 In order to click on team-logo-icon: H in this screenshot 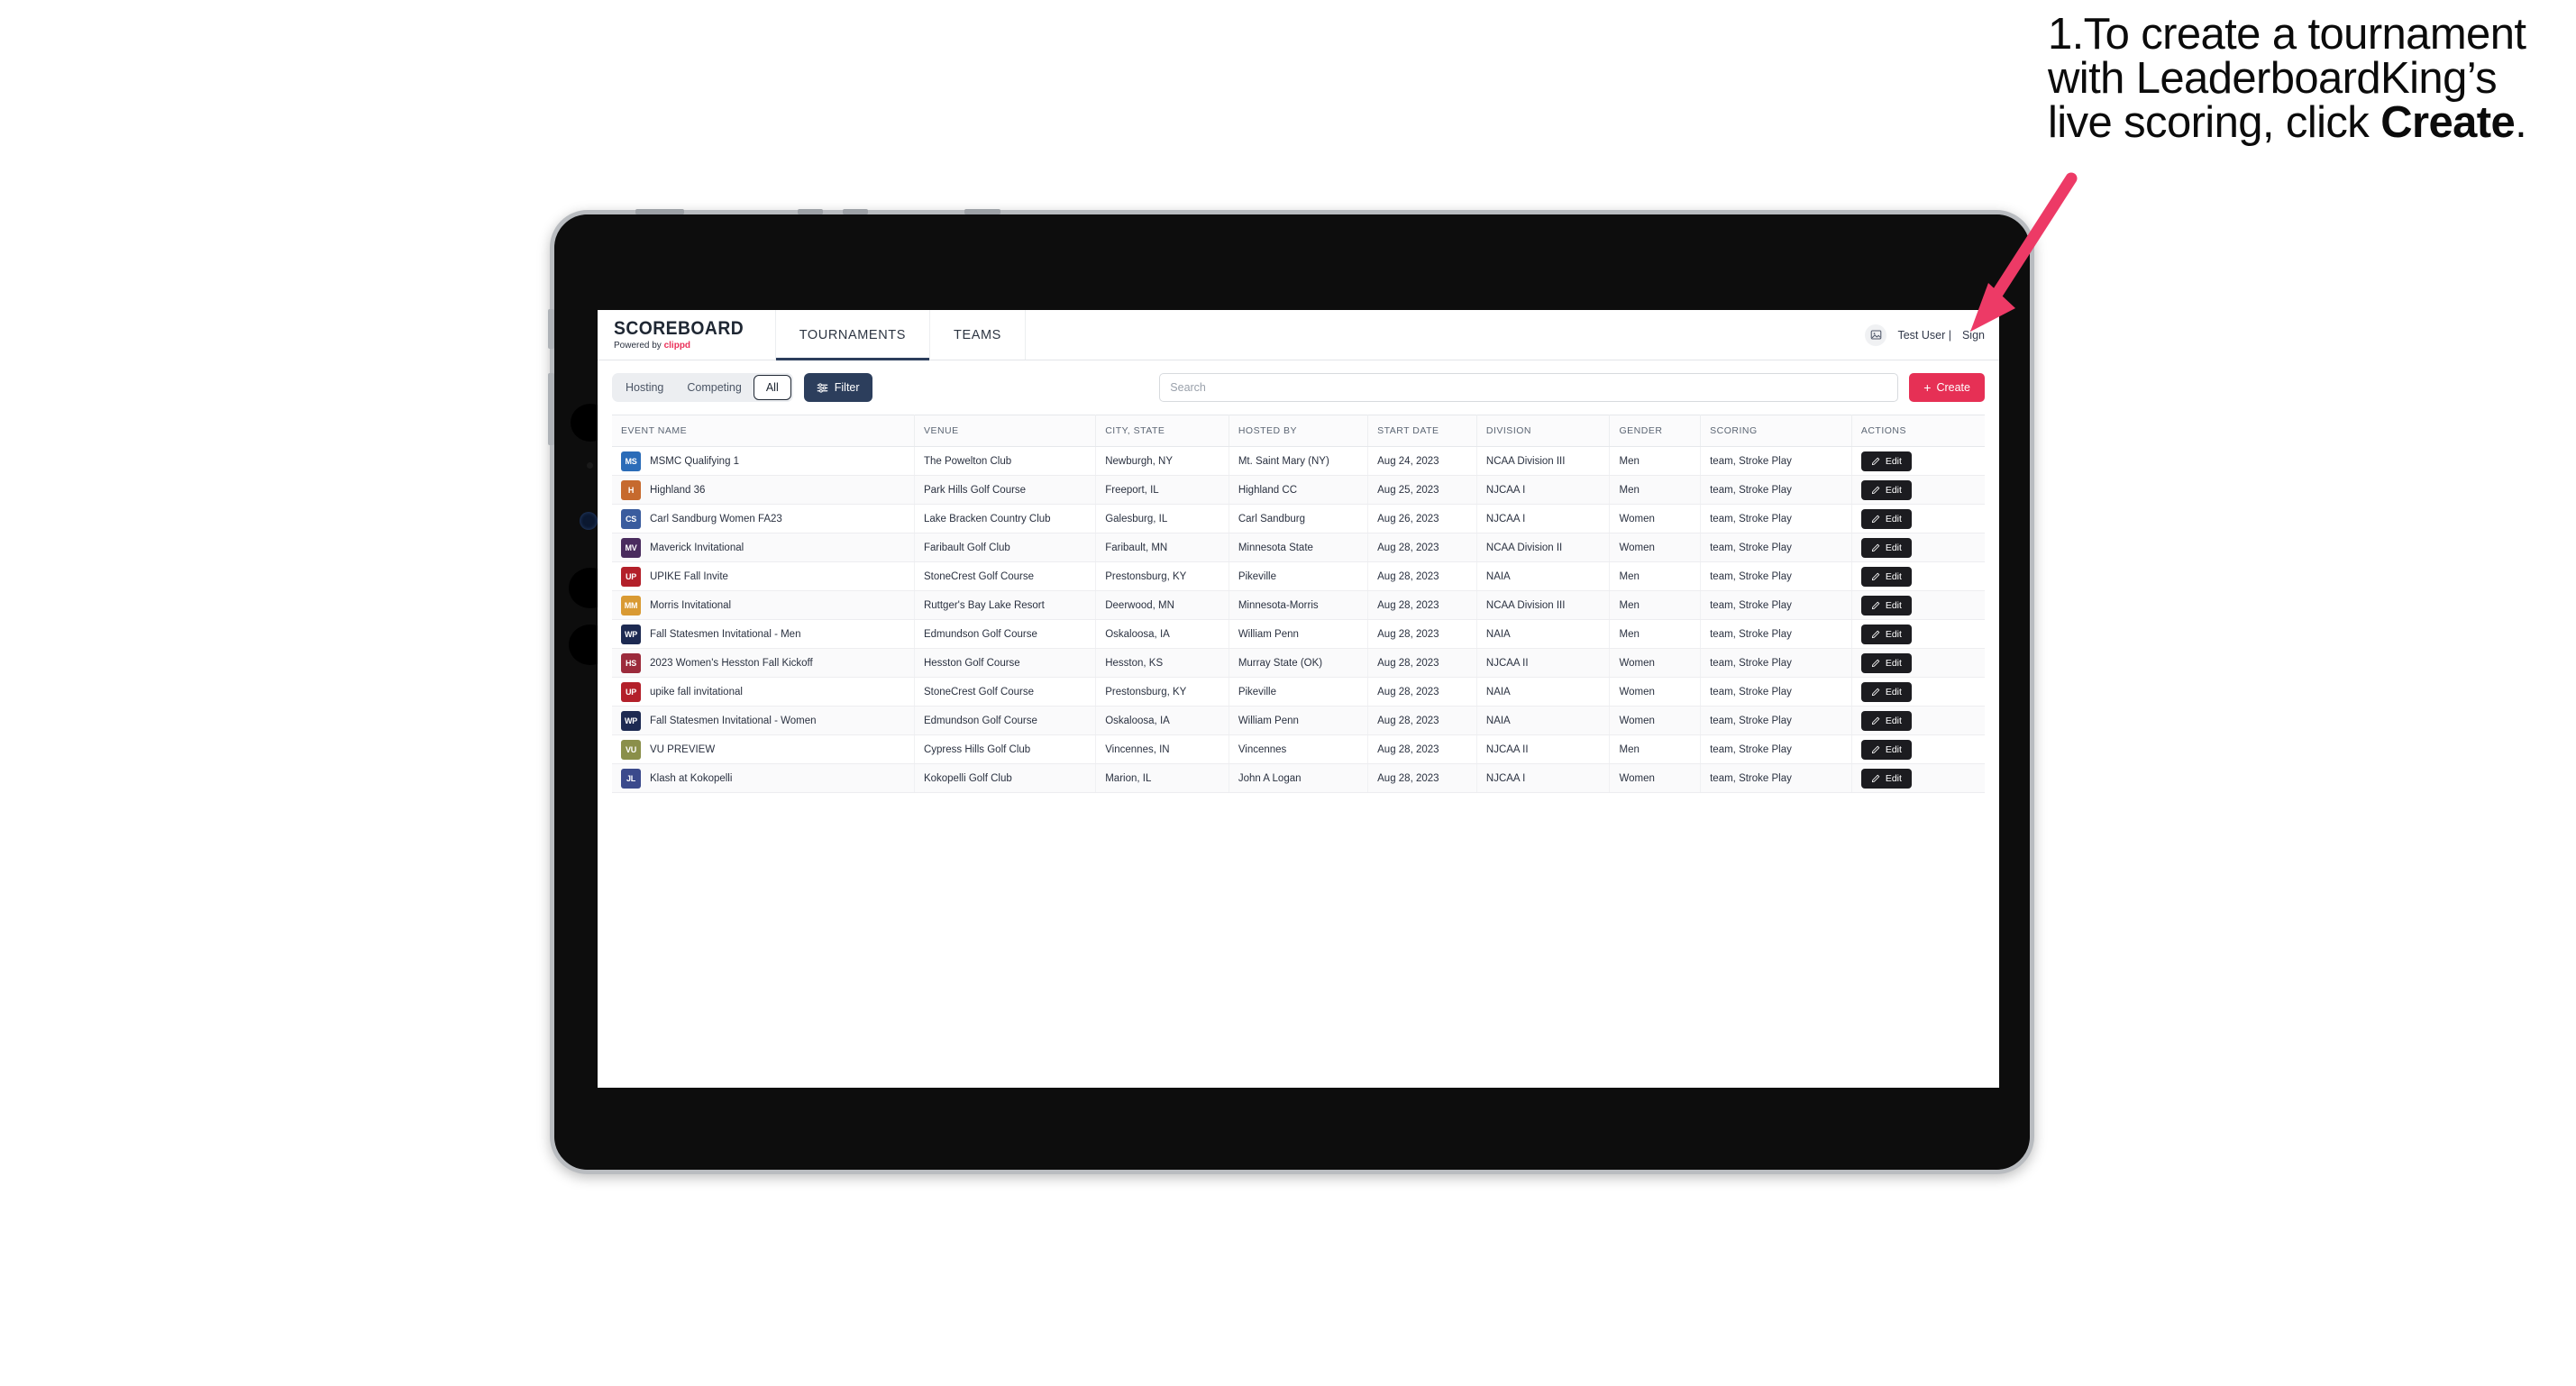, I will do `click(631, 489)`.